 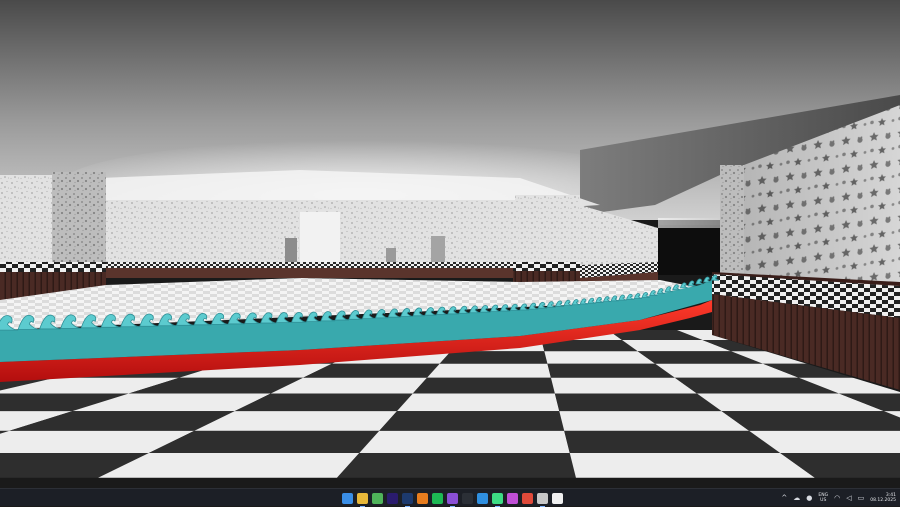 I want to click on vscode-icon, so click(x=482, y=498).